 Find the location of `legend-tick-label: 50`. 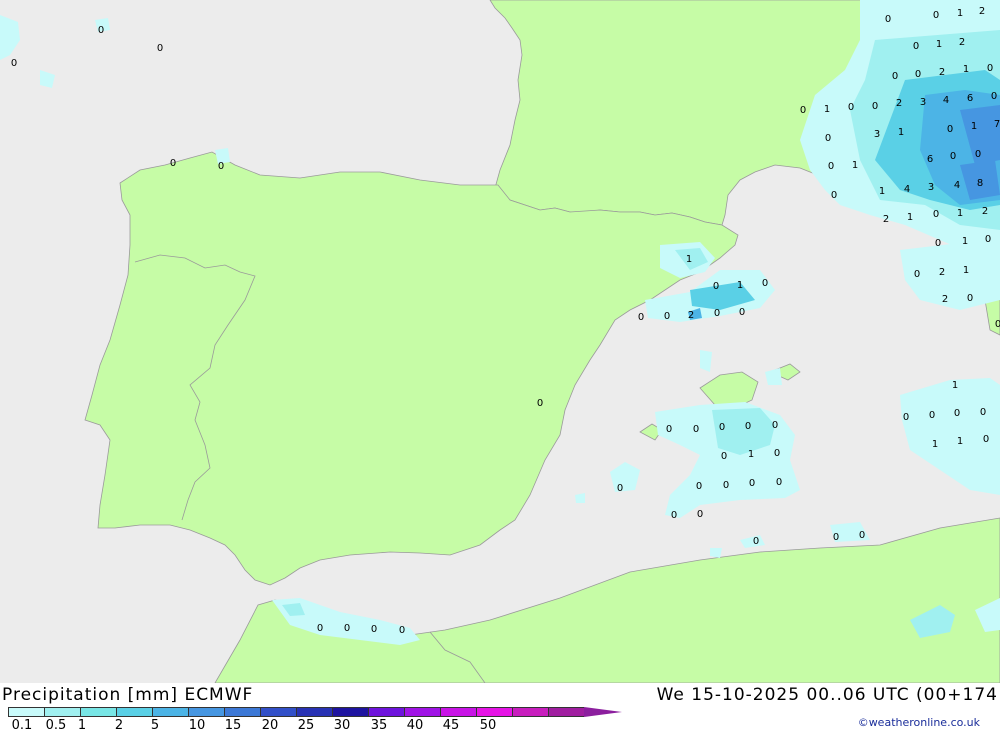

legend-tick-label: 50 is located at coordinates (488, 725).